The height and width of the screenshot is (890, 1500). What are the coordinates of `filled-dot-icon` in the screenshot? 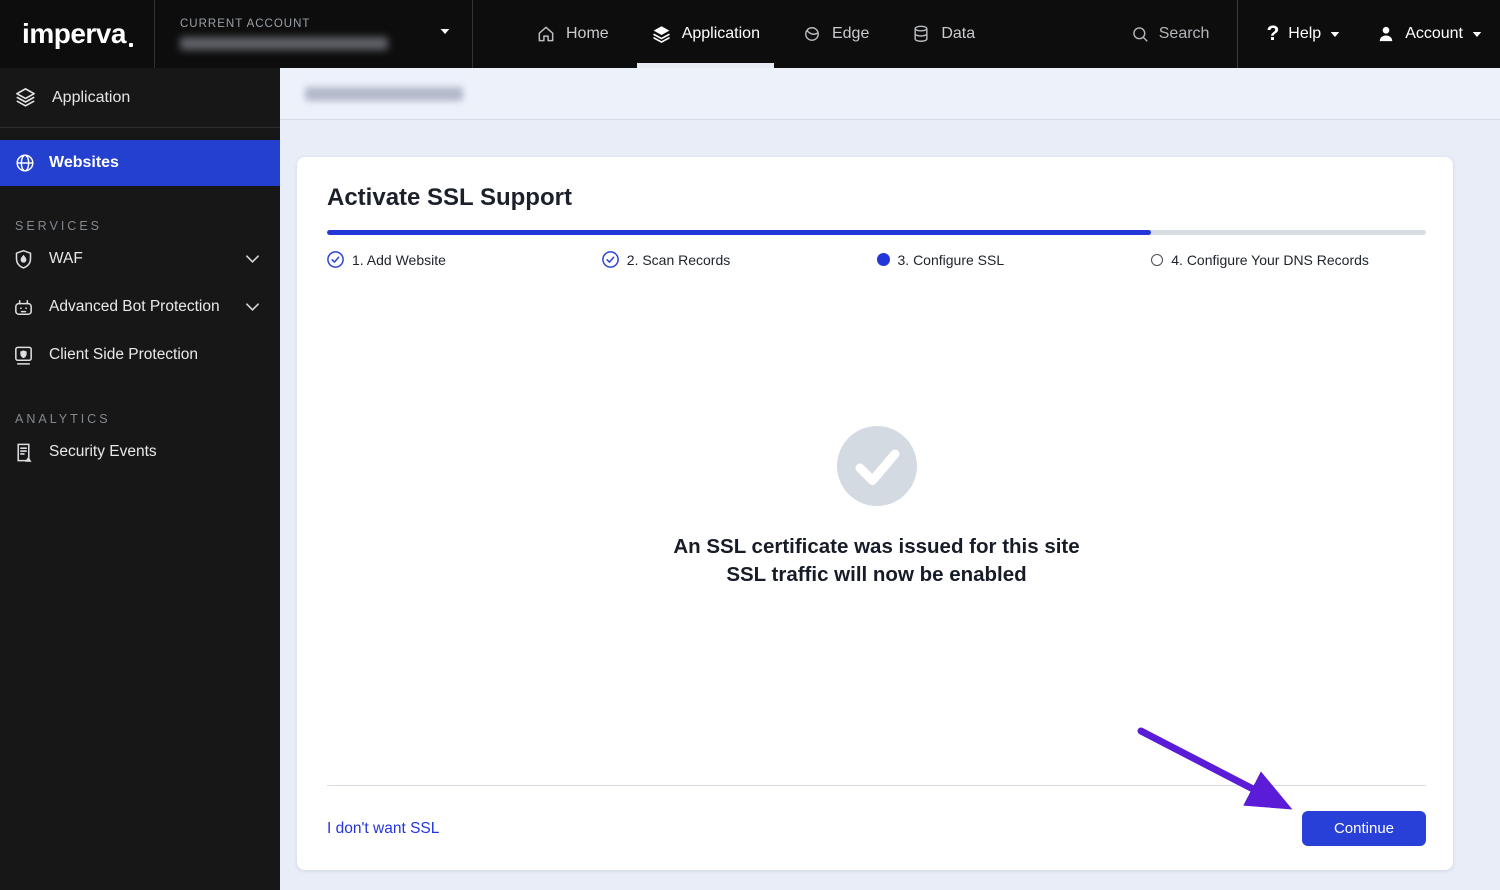 It's located at (883, 259).